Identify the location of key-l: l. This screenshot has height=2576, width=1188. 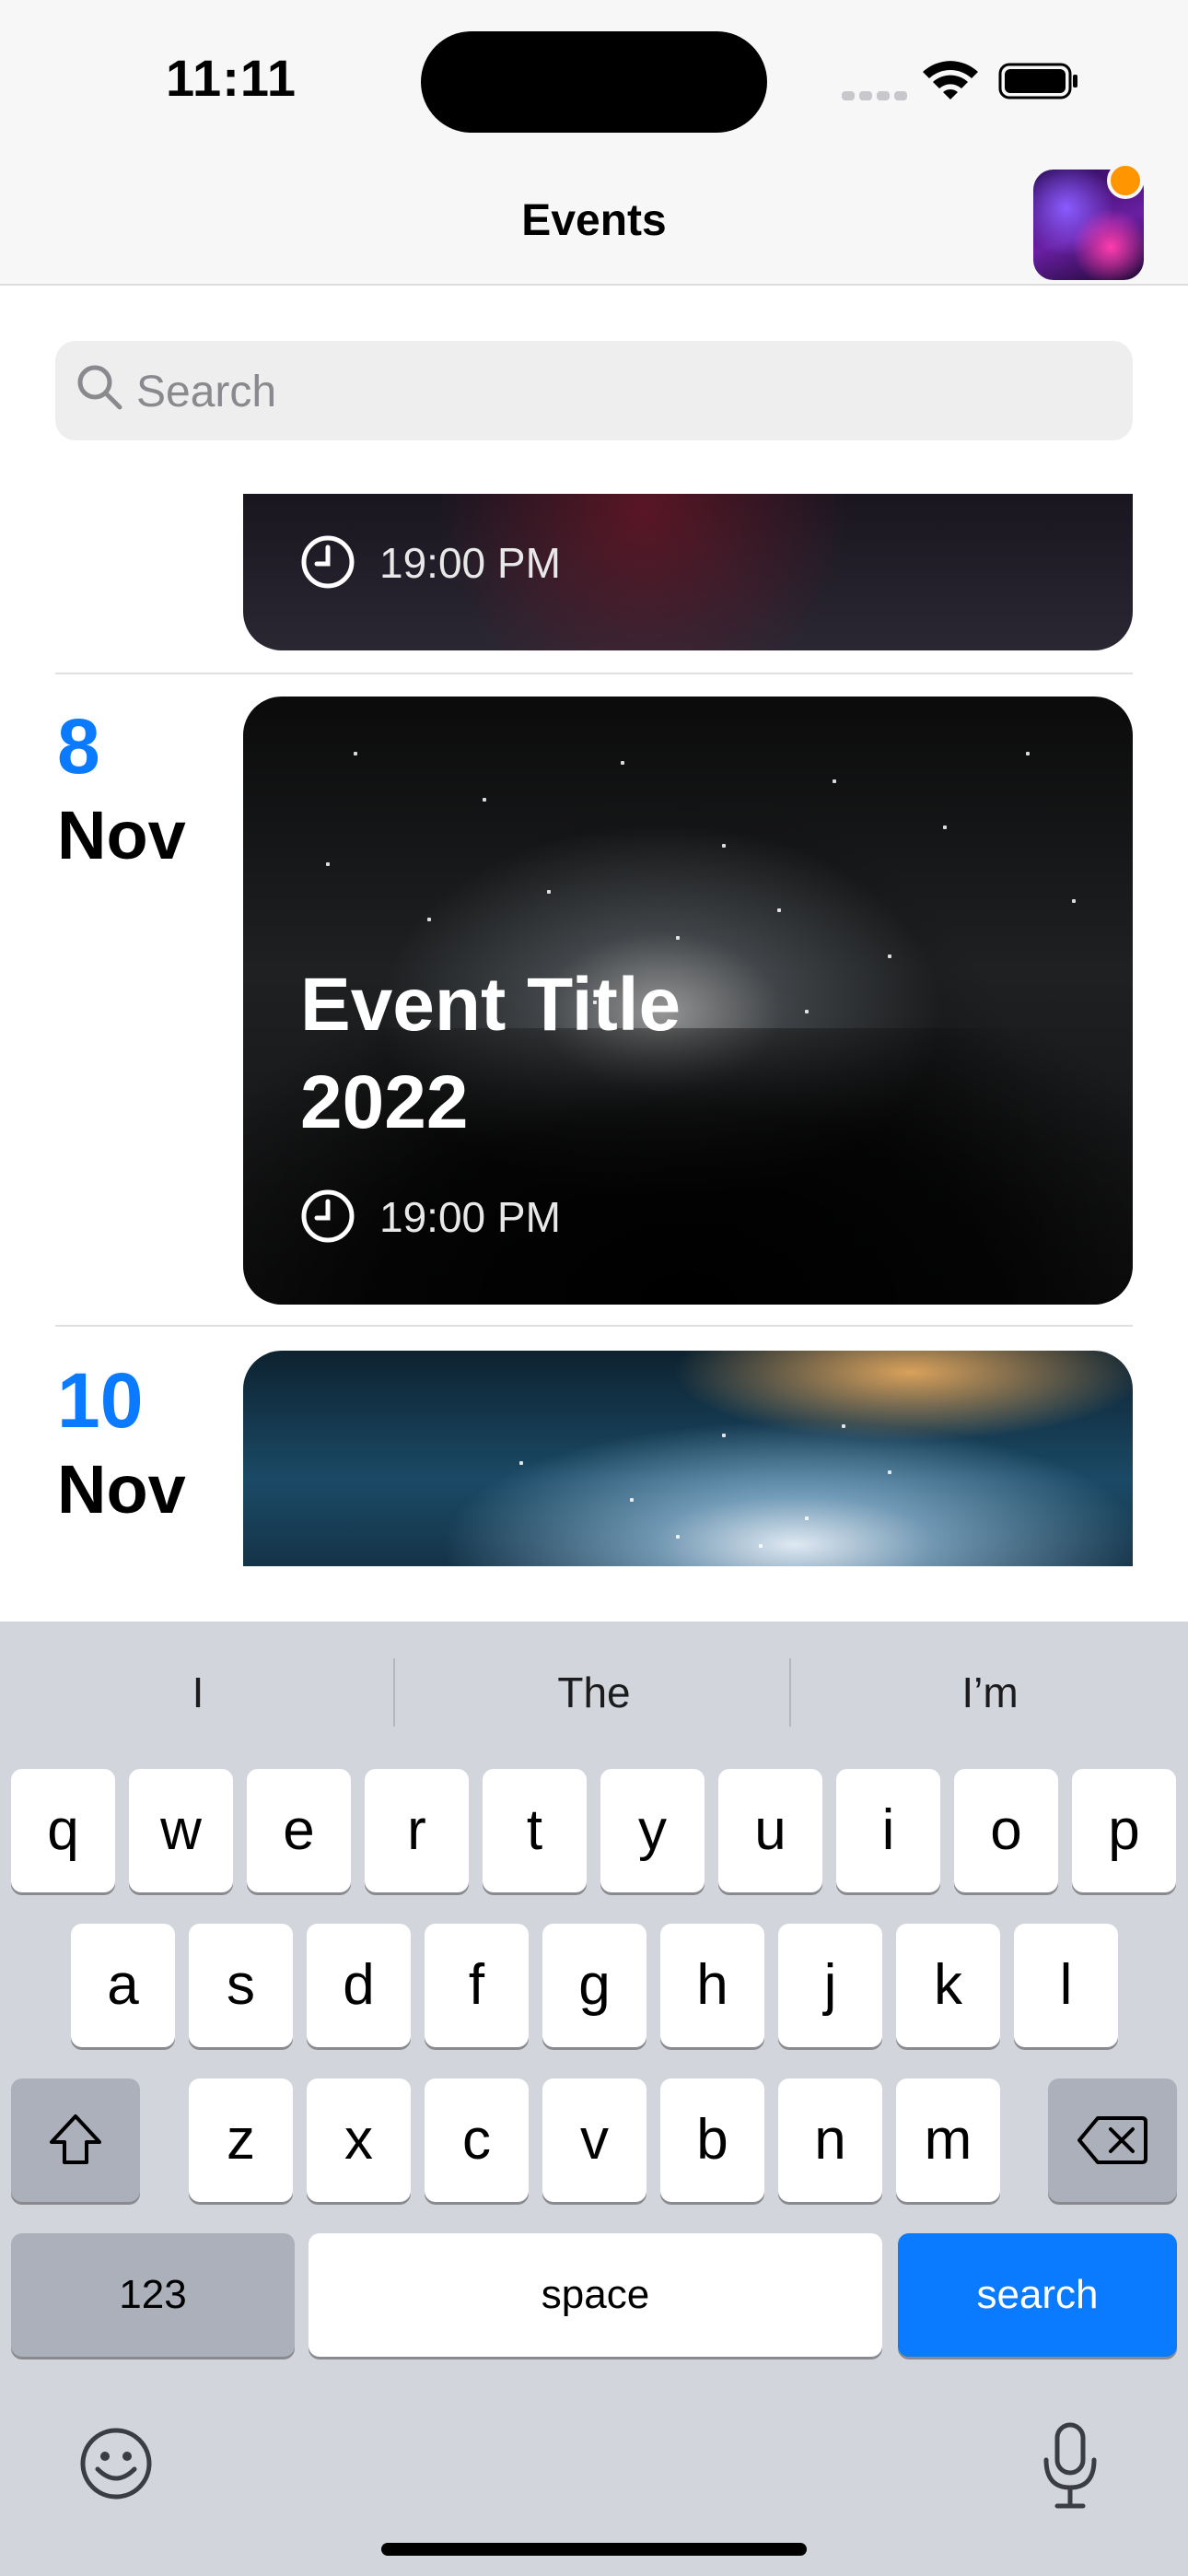
(1066, 1986).